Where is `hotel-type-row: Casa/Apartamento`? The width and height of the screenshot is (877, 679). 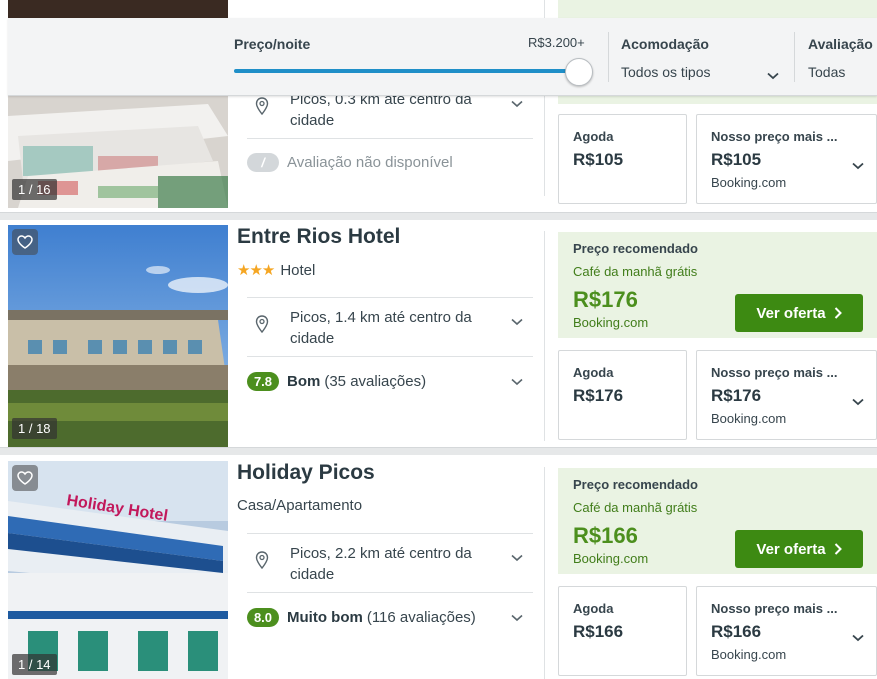 hotel-type-row: Casa/Apartamento is located at coordinates (299, 505).